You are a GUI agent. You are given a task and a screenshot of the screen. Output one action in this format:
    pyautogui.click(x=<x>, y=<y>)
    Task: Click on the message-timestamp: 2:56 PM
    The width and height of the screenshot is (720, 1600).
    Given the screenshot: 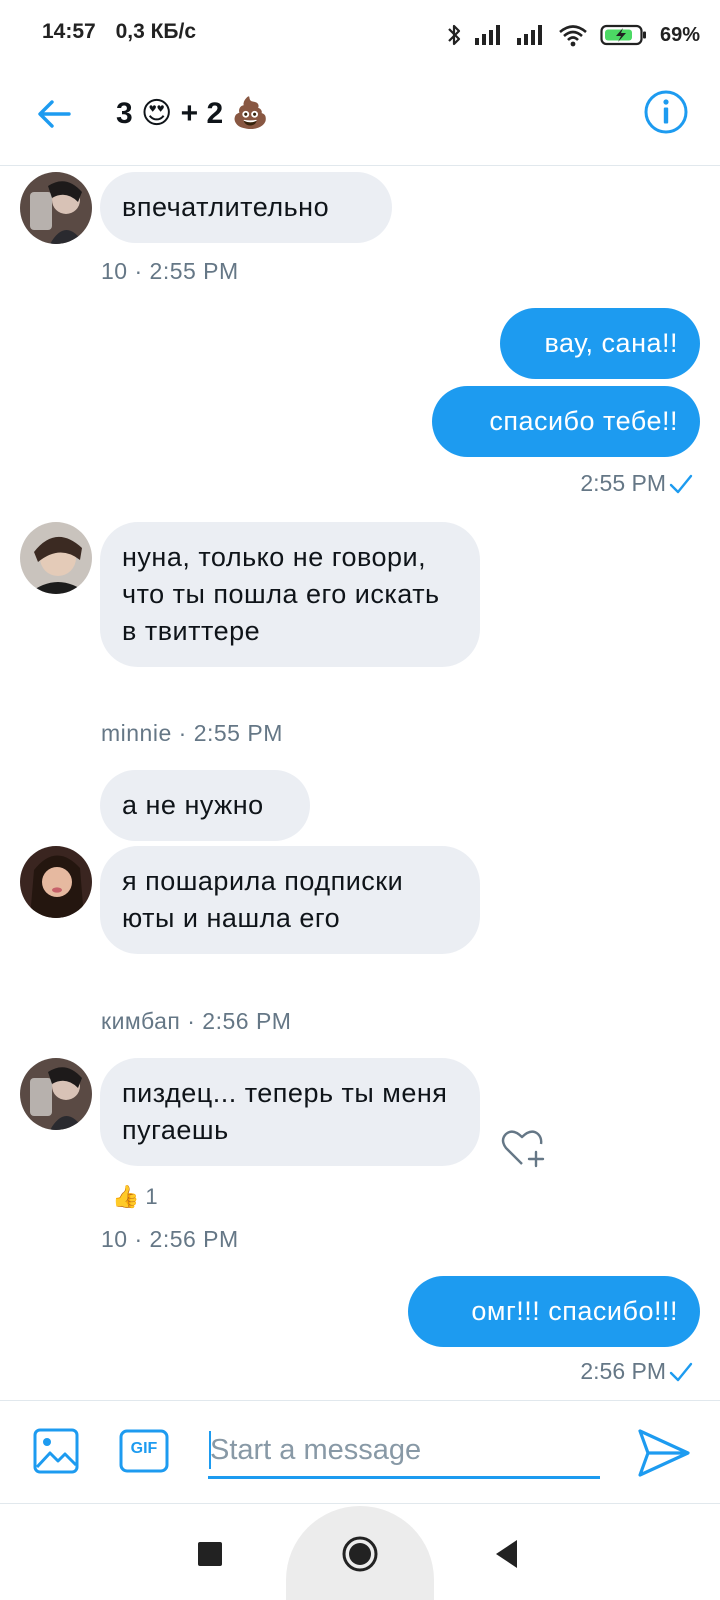 What is the action you would take?
    pyautogui.click(x=623, y=1371)
    